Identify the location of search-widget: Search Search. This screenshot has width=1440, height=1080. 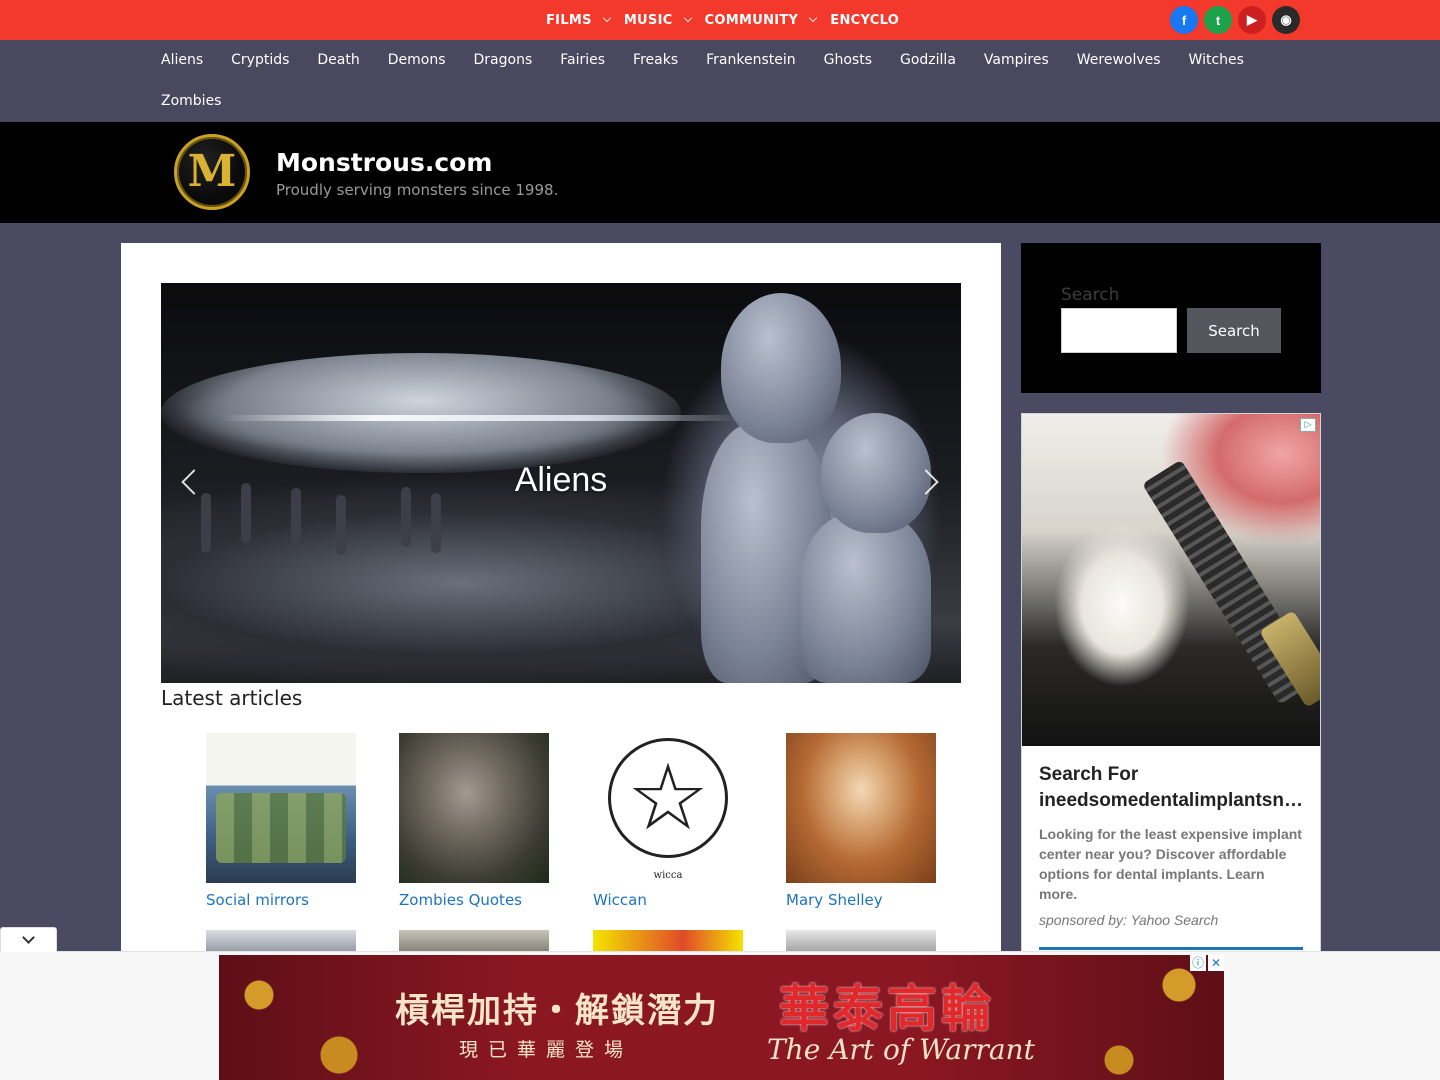
(1171, 318).